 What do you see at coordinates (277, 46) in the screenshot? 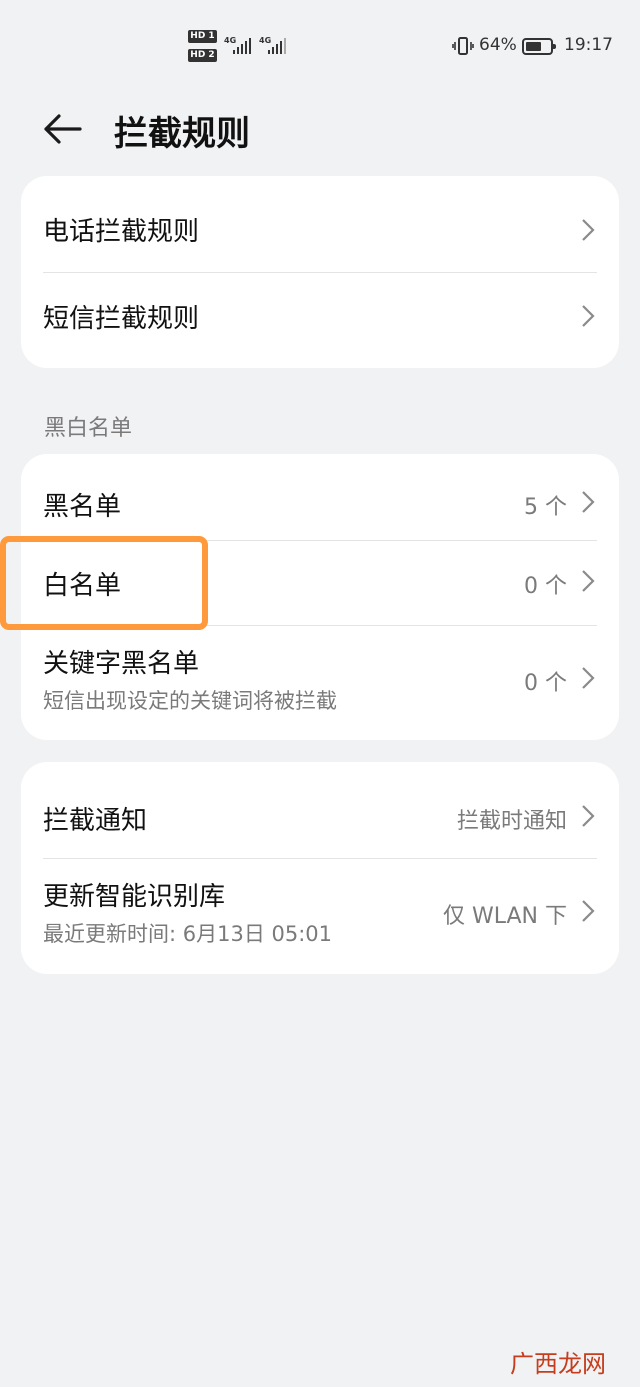
I see `sim2-signal-icon` at bounding box center [277, 46].